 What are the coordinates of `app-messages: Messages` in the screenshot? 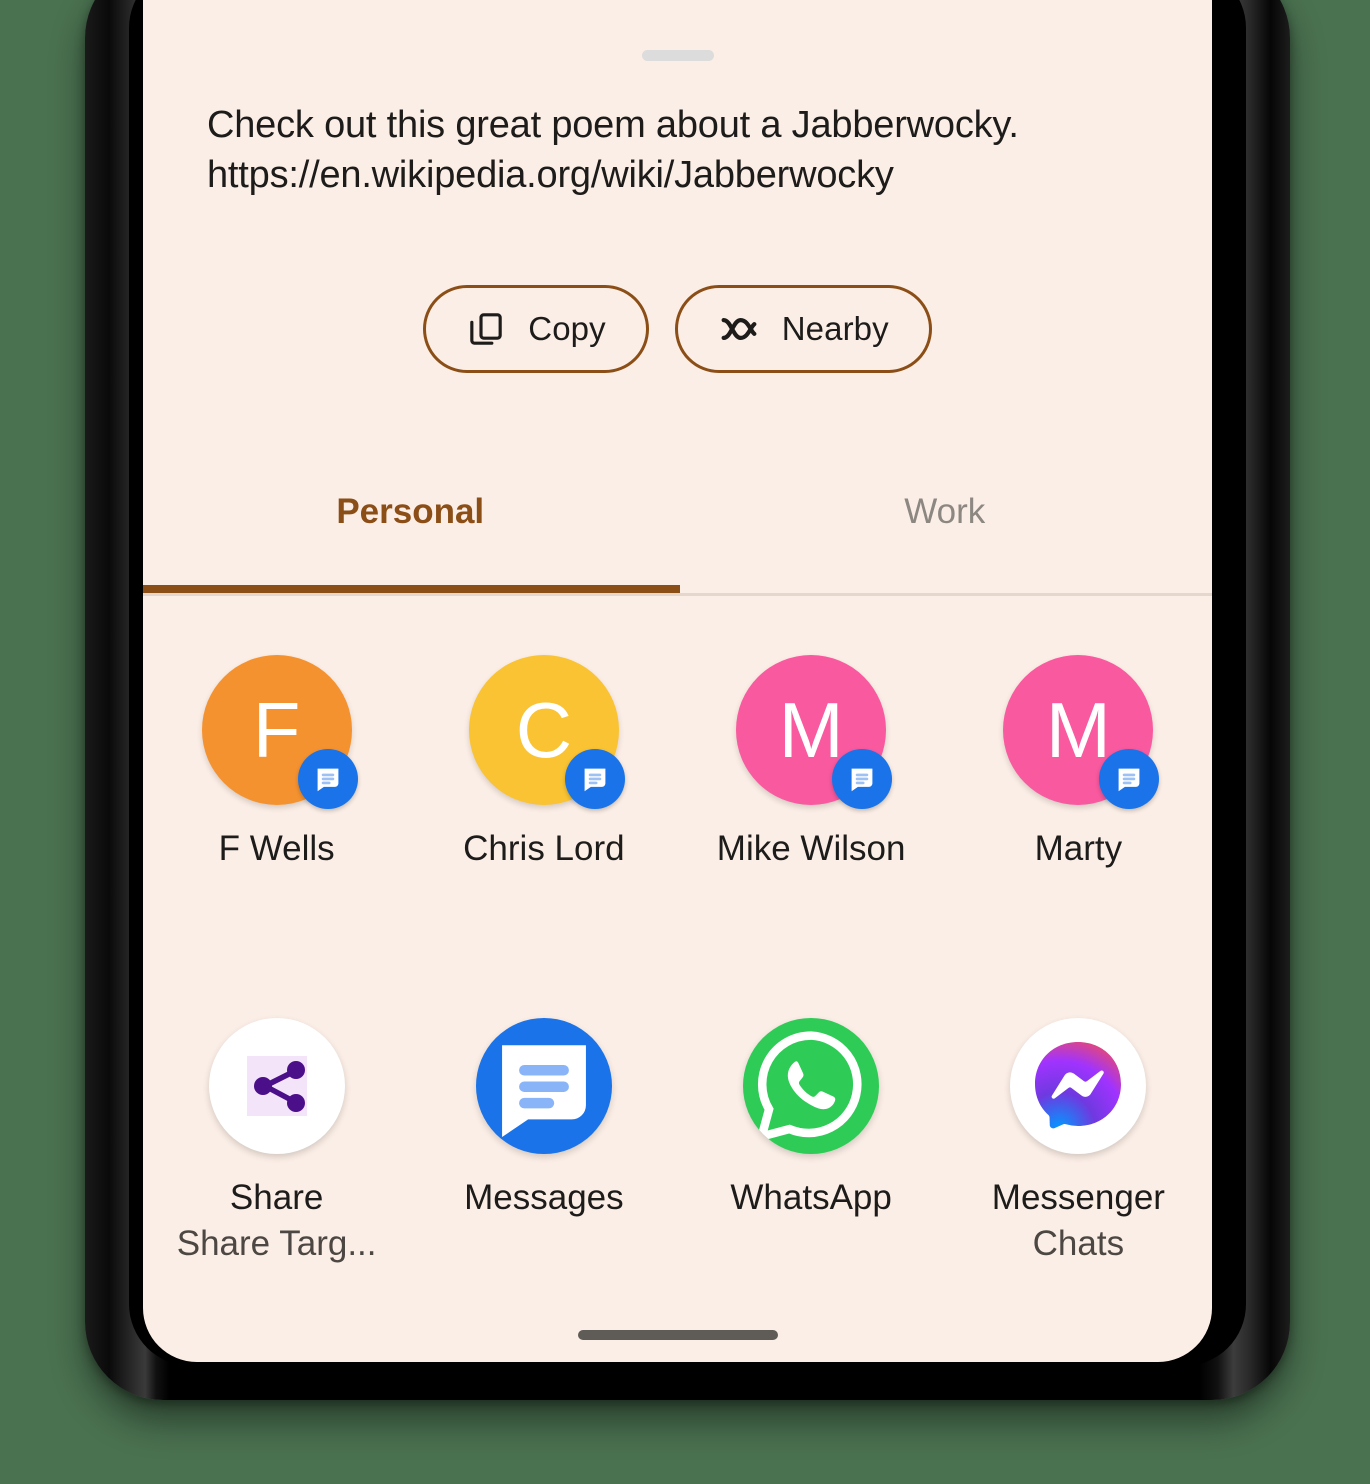 It's located at (543, 1141).